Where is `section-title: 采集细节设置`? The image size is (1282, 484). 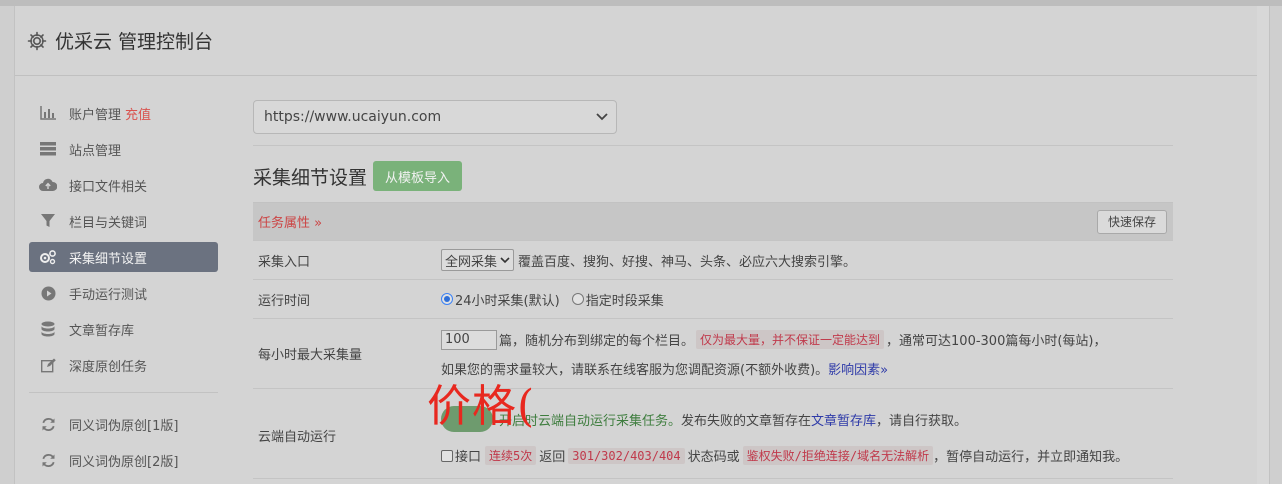 section-title: 采集细节设置 is located at coordinates (310, 177).